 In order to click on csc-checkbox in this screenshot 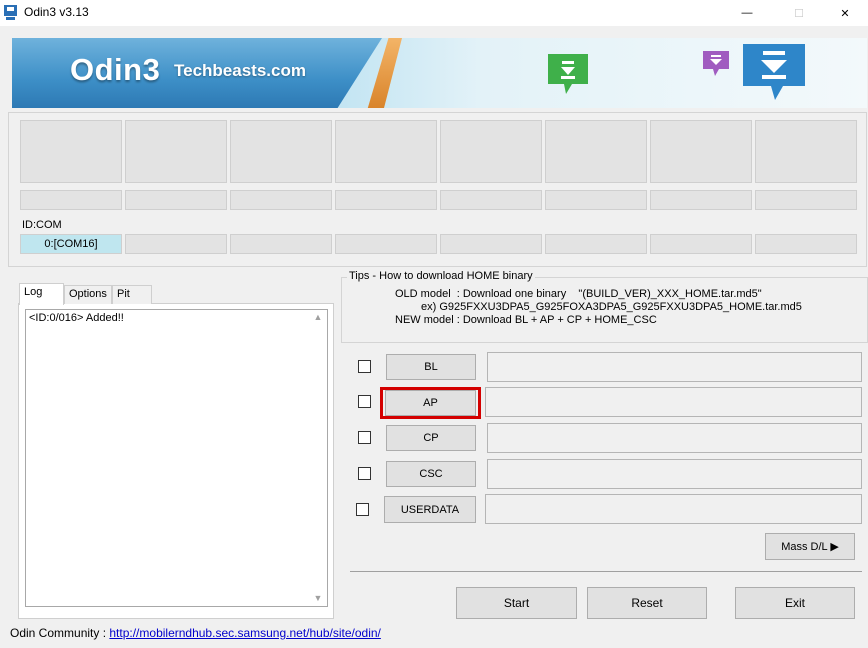, I will do `click(364, 473)`.